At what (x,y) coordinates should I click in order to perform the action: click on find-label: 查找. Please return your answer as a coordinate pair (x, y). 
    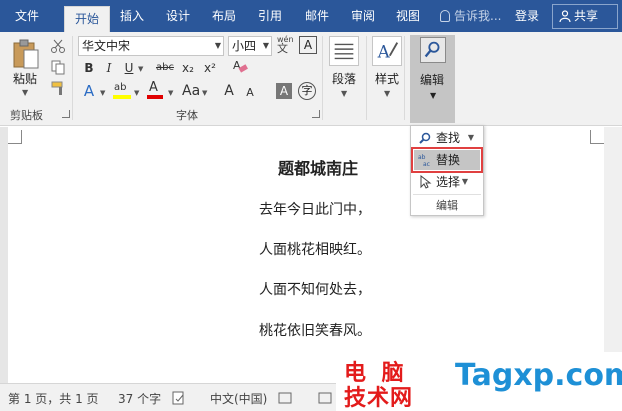
    Looking at the image, I should click on (448, 138).